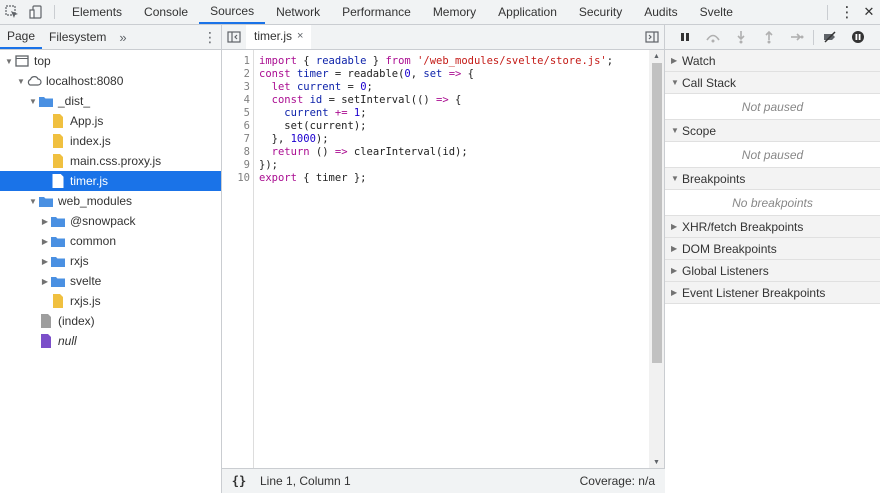  Describe the element at coordinates (660, 12) in the screenshot. I see `tab-audits: Audits` at that location.